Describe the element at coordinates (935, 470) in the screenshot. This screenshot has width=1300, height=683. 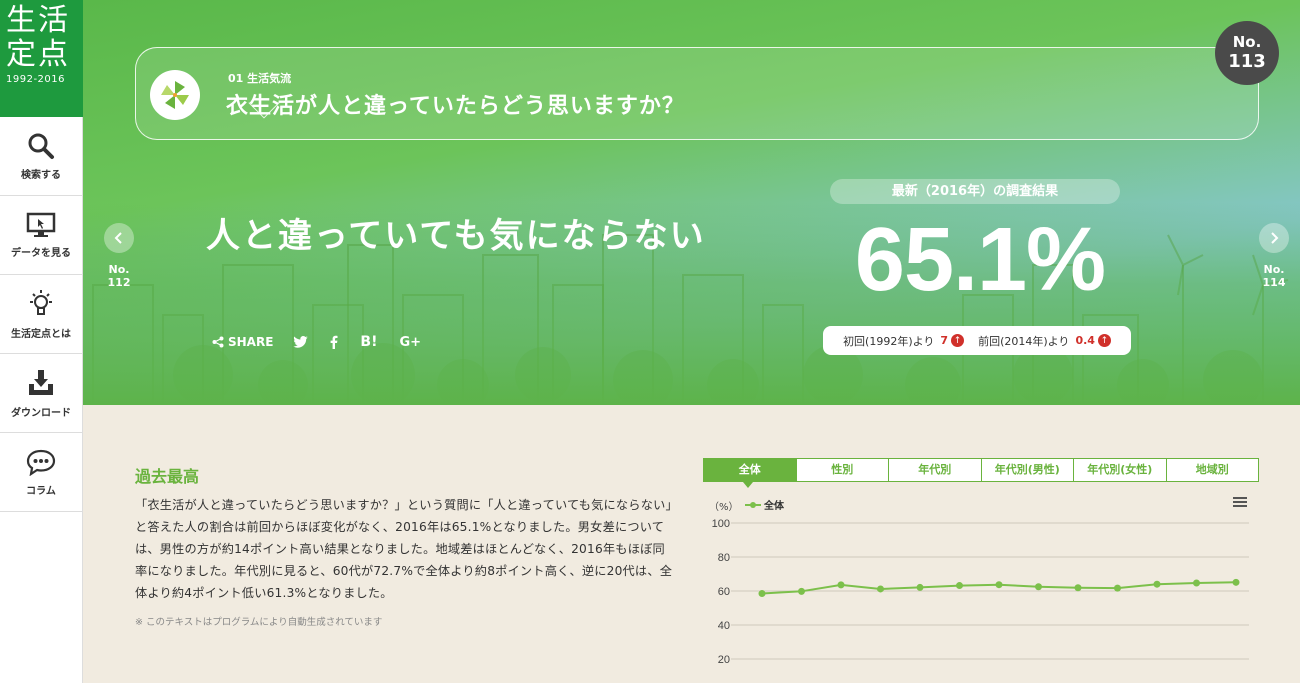
I see `tab-age: 年代別` at that location.